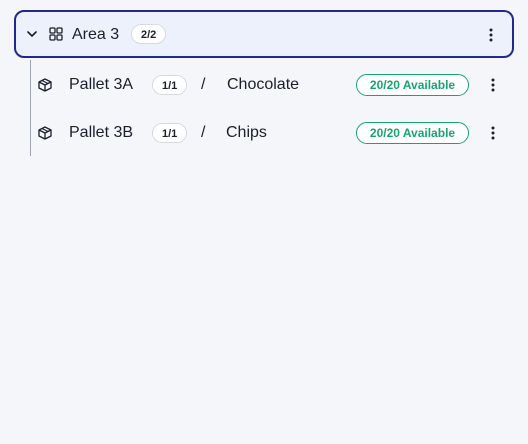 This screenshot has width=528, height=444. Describe the element at coordinates (32, 34) in the screenshot. I see `chevron-down-icon` at that location.